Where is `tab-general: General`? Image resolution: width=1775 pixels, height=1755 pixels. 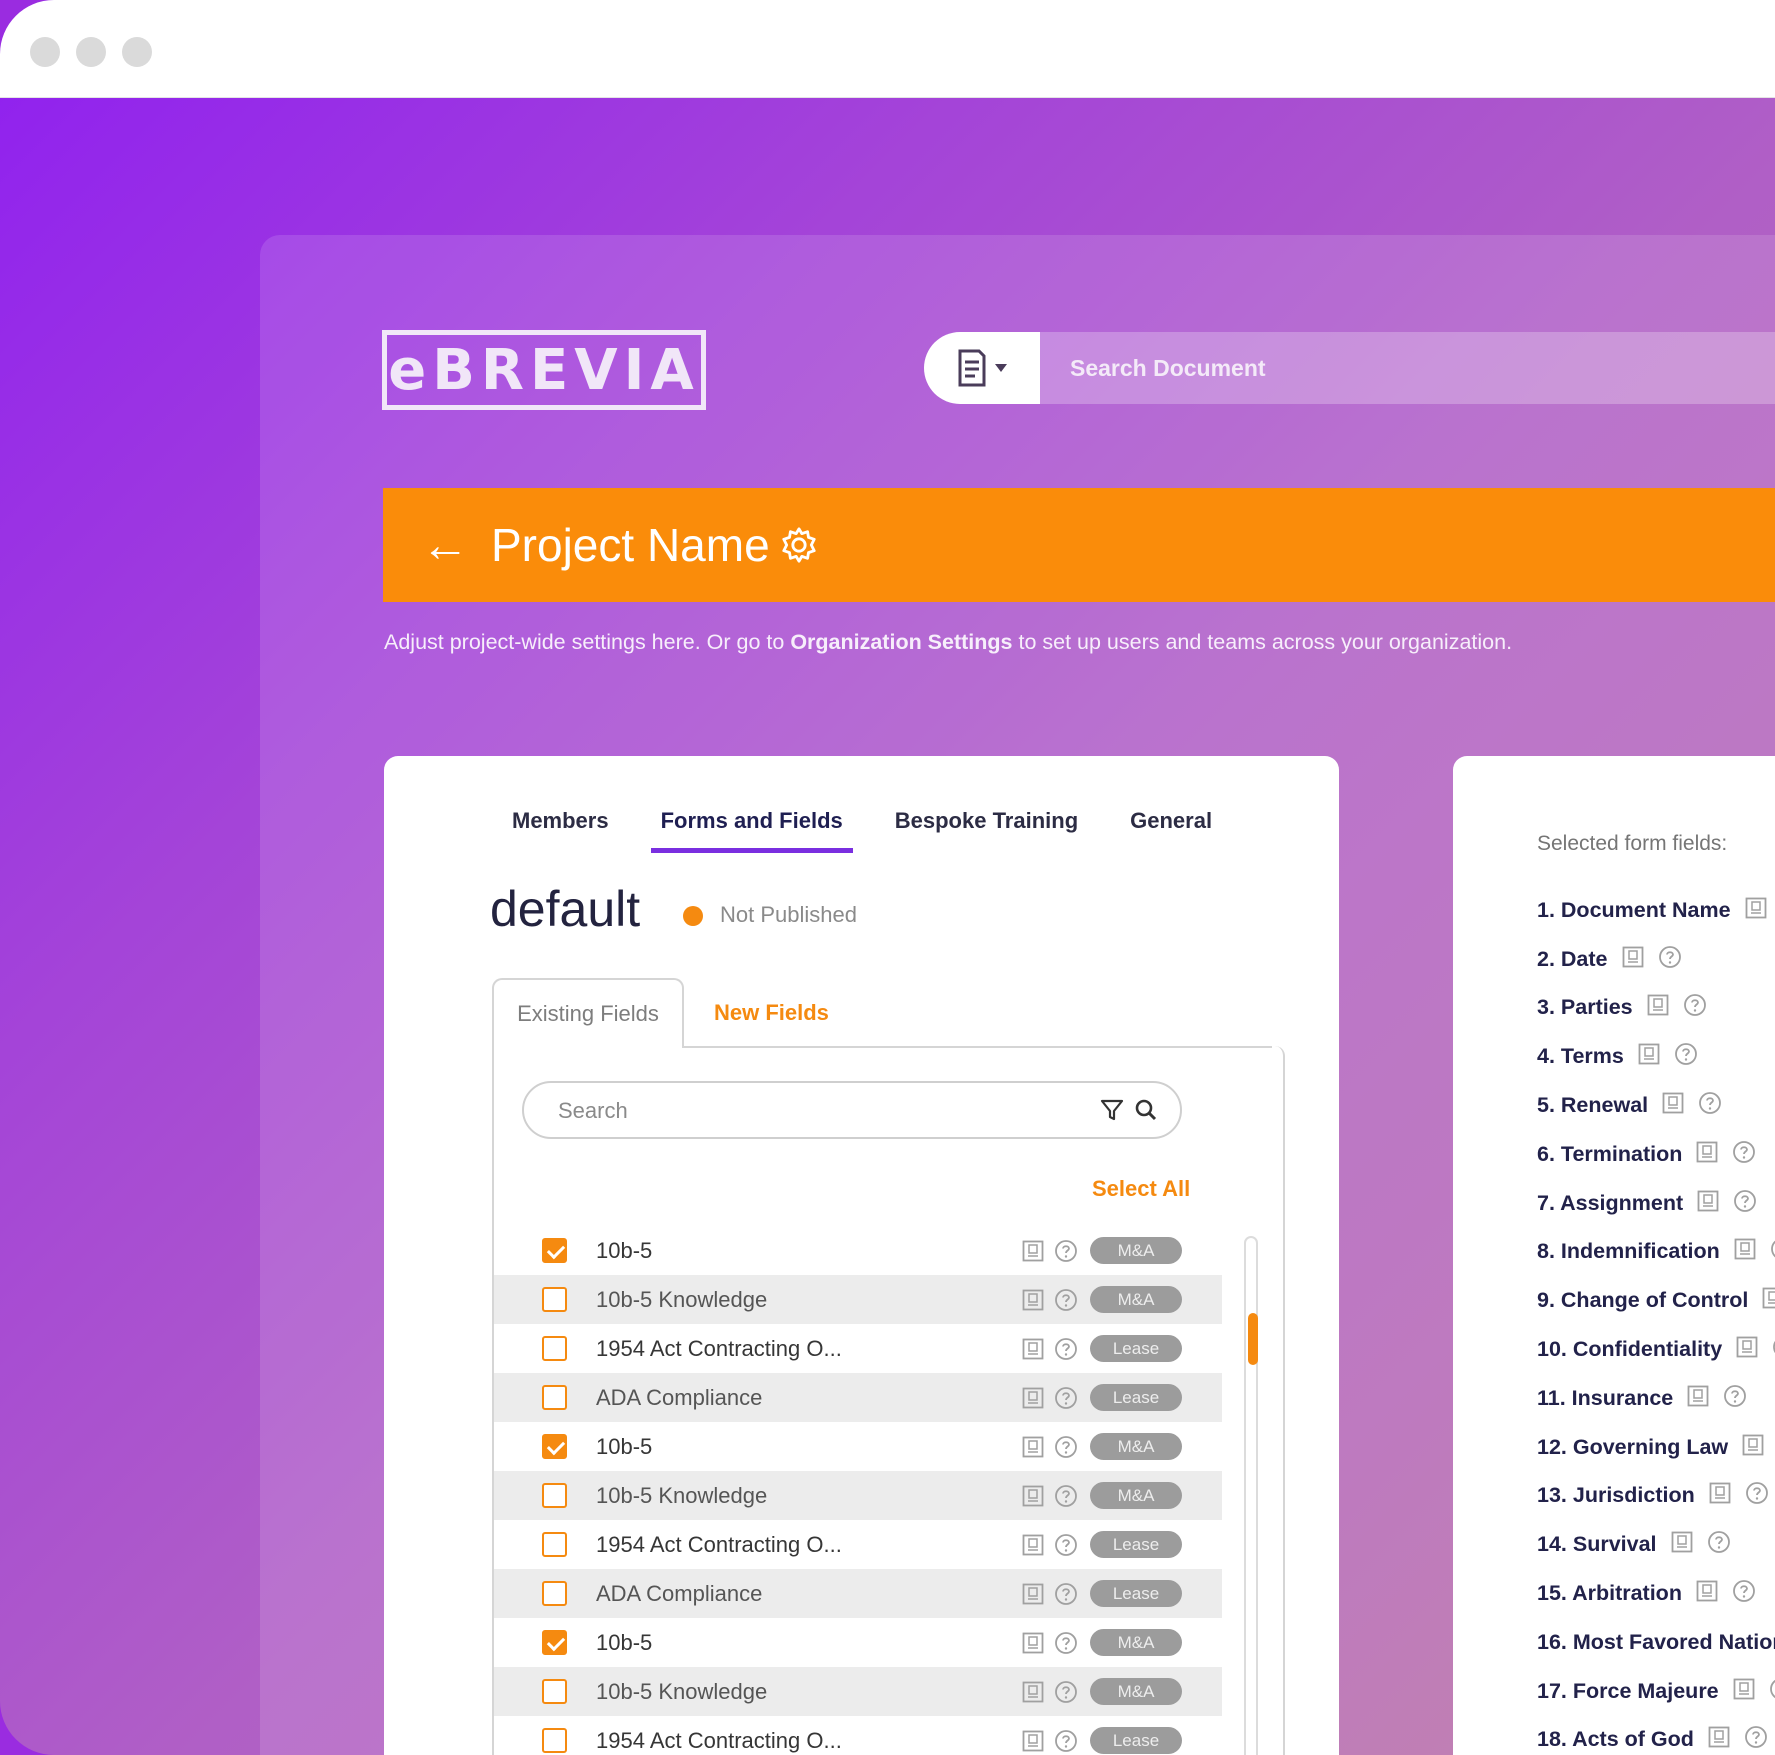 tab-general: General is located at coordinates (1171, 830).